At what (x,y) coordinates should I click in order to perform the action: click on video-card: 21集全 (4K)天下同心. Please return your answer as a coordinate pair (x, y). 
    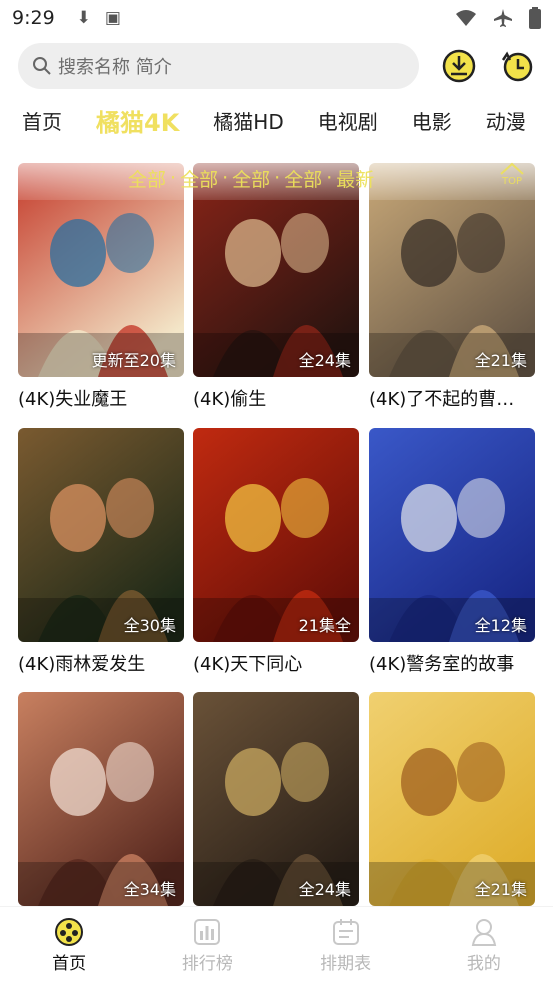
    Looking at the image, I should click on (276, 552).